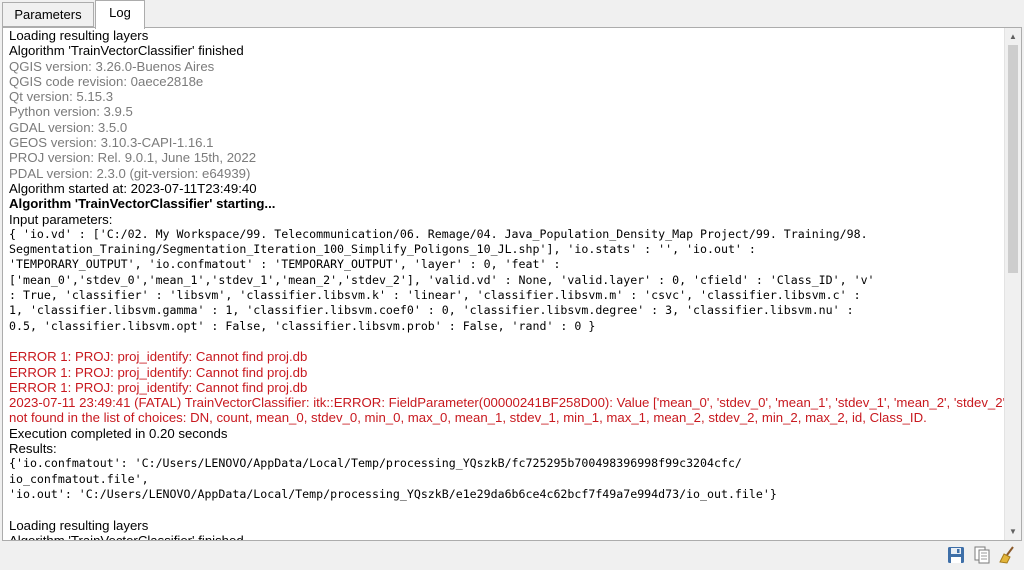 The width and height of the screenshot is (1024, 570). I want to click on save-icon, so click(956, 555).